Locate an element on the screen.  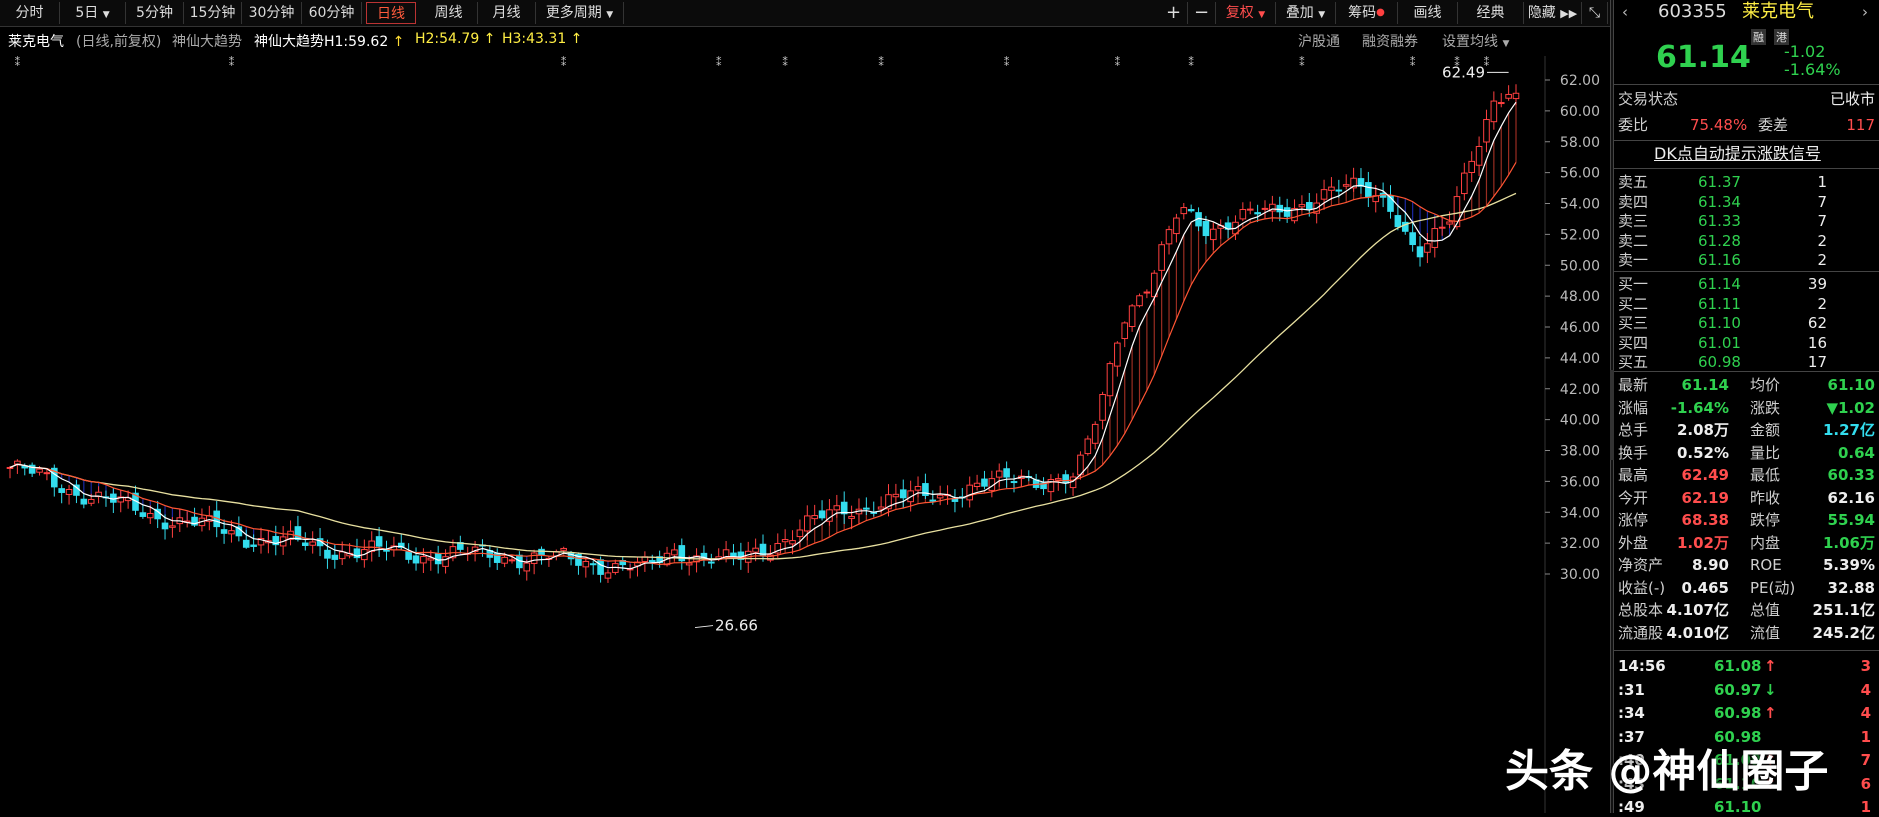
classic-button: 经典 is located at coordinates (1491, 13).